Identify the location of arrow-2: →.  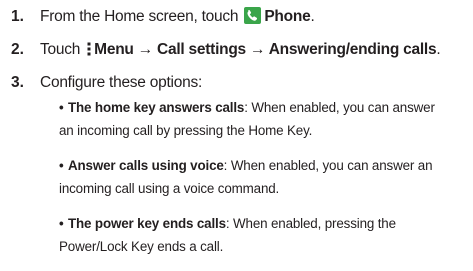
(257, 49).